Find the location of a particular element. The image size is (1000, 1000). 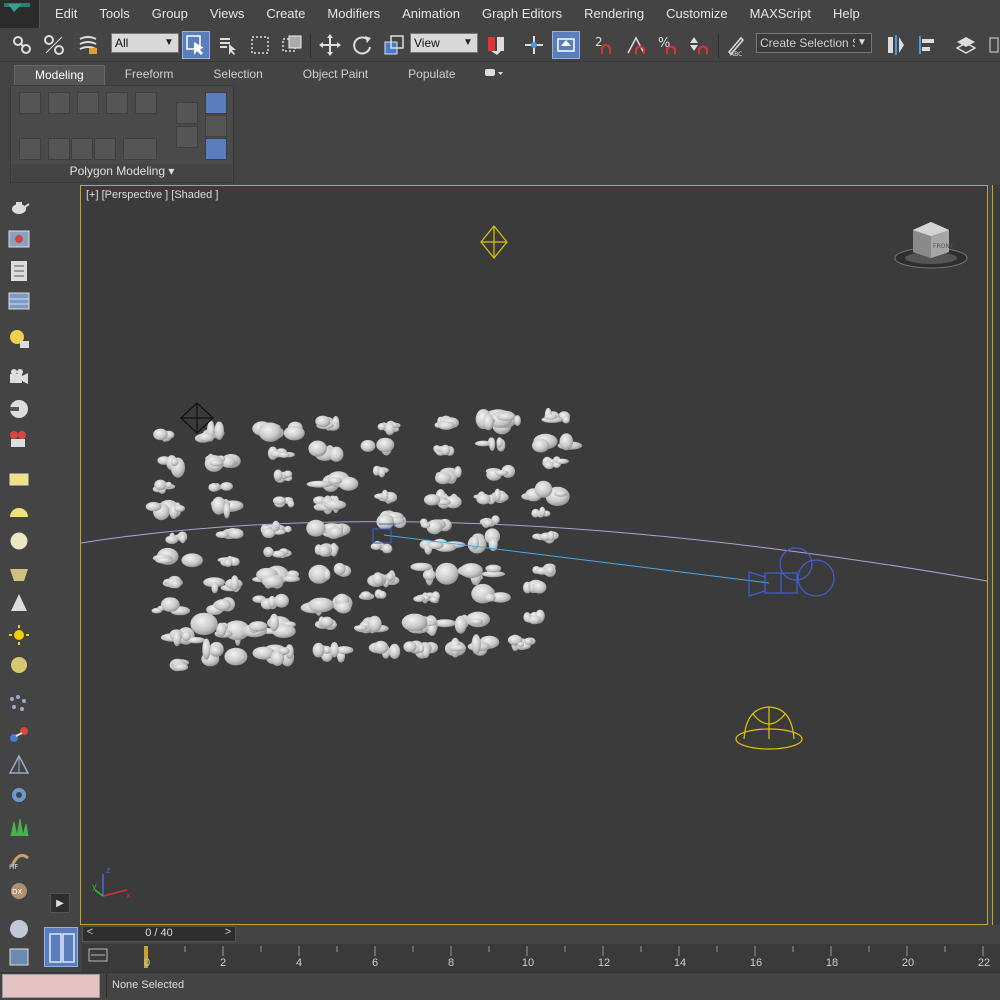

snaps-toggle-button: 2 is located at coordinates (604, 45).